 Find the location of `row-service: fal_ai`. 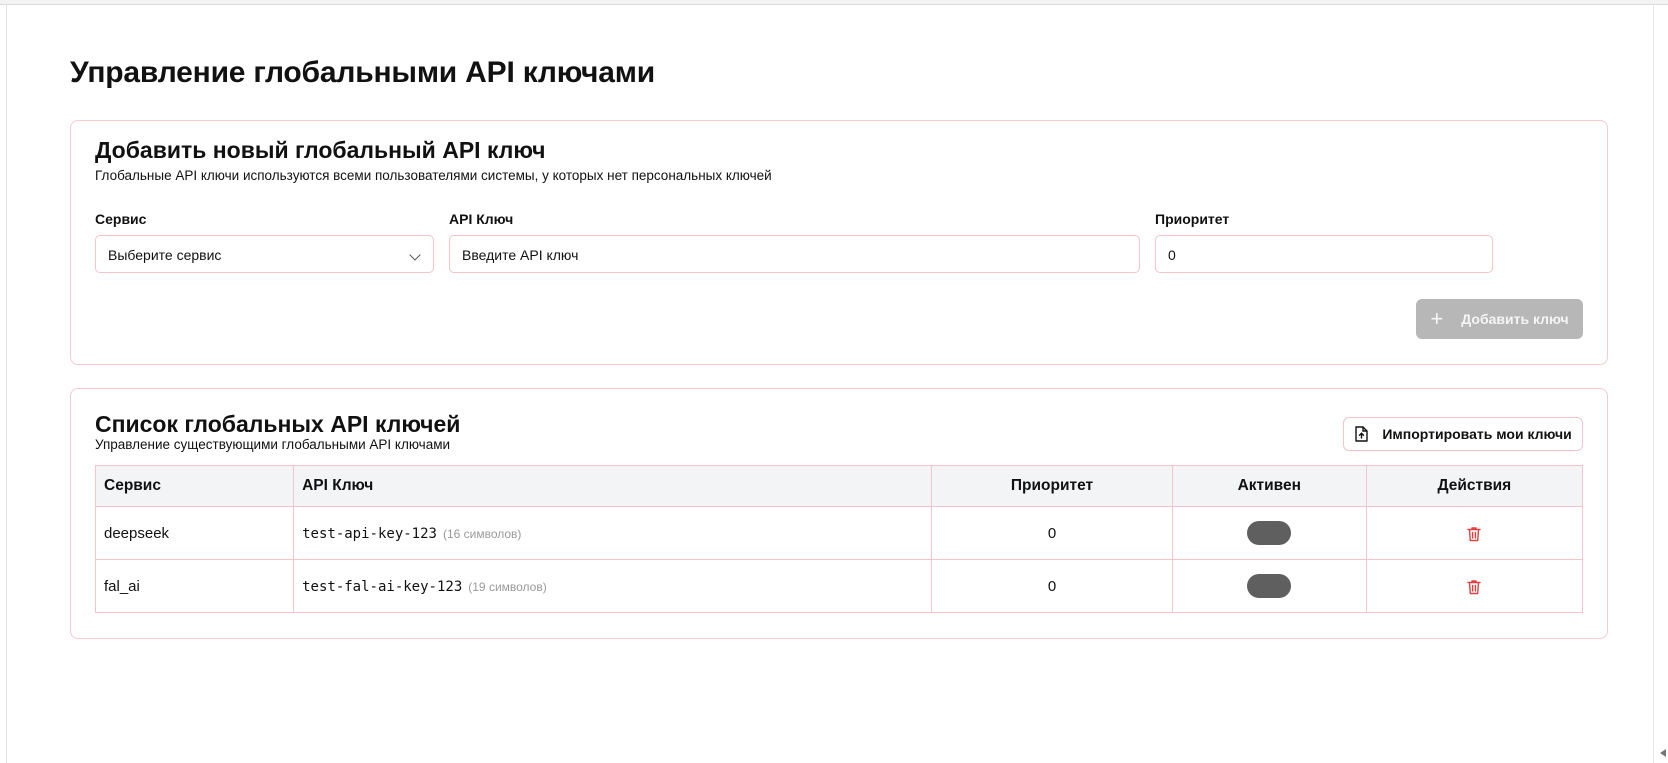

row-service: fal_ai is located at coordinates (194, 586).